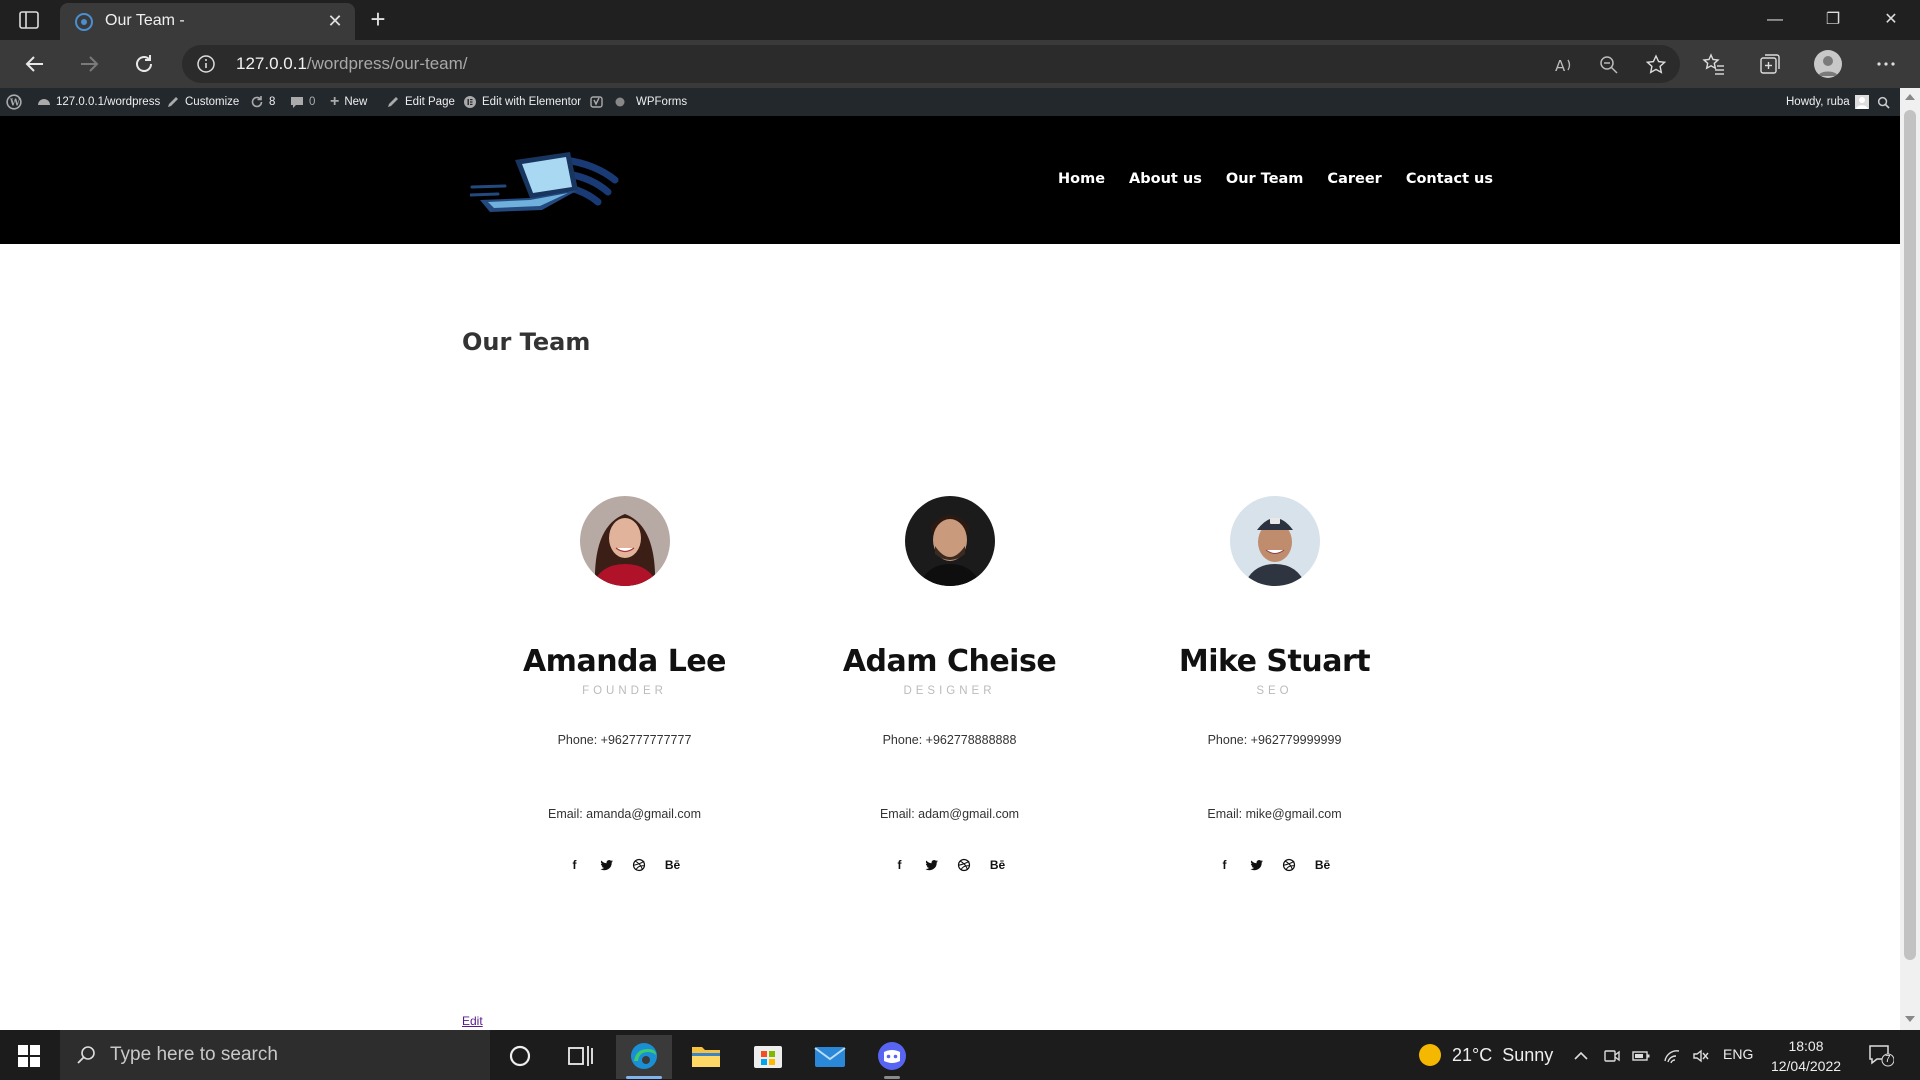 The height and width of the screenshot is (1080, 1920). I want to click on volume-muted-icon, so click(1701, 1056).